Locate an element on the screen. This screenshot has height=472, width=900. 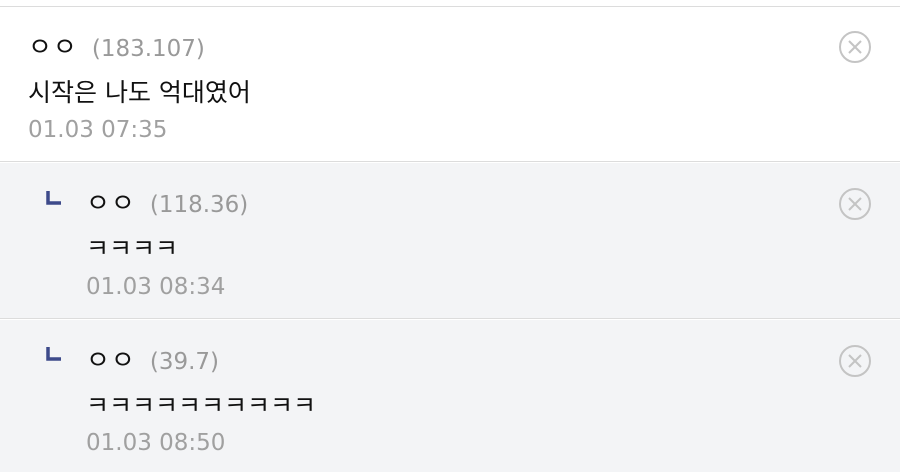
comment-ip: (39.7) is located at coordinates (184, 362).